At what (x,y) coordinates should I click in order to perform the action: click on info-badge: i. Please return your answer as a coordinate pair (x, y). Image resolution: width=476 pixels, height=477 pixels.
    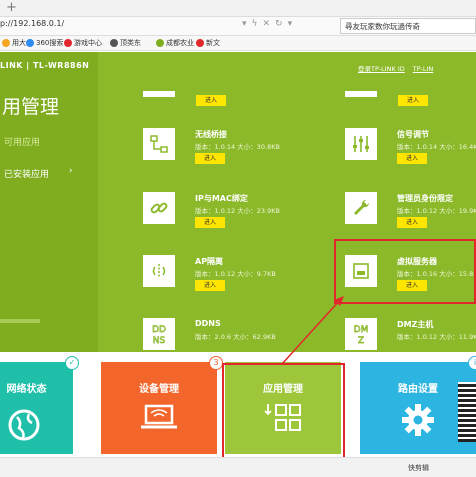
    Looking at the image, I should click on (472, 363).